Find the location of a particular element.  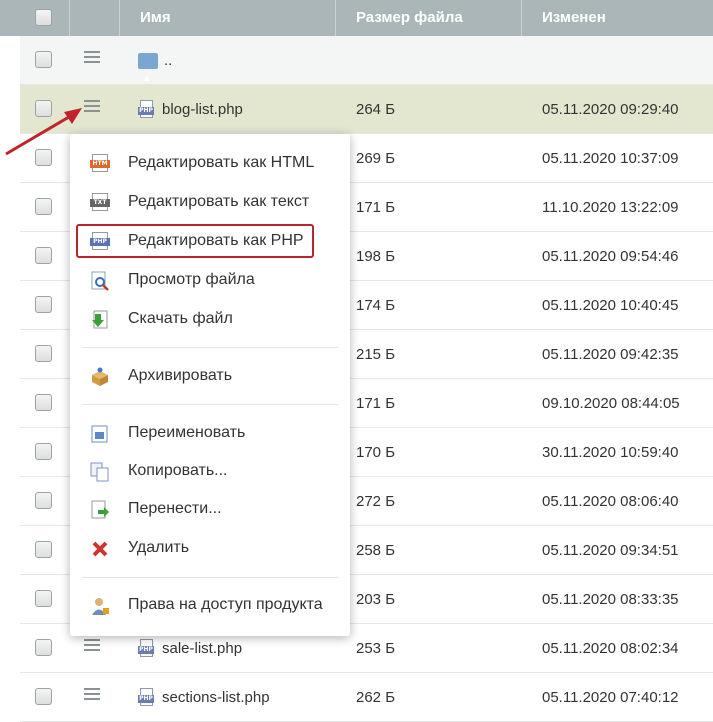

rename-icon is located at coordinates (99, 434).